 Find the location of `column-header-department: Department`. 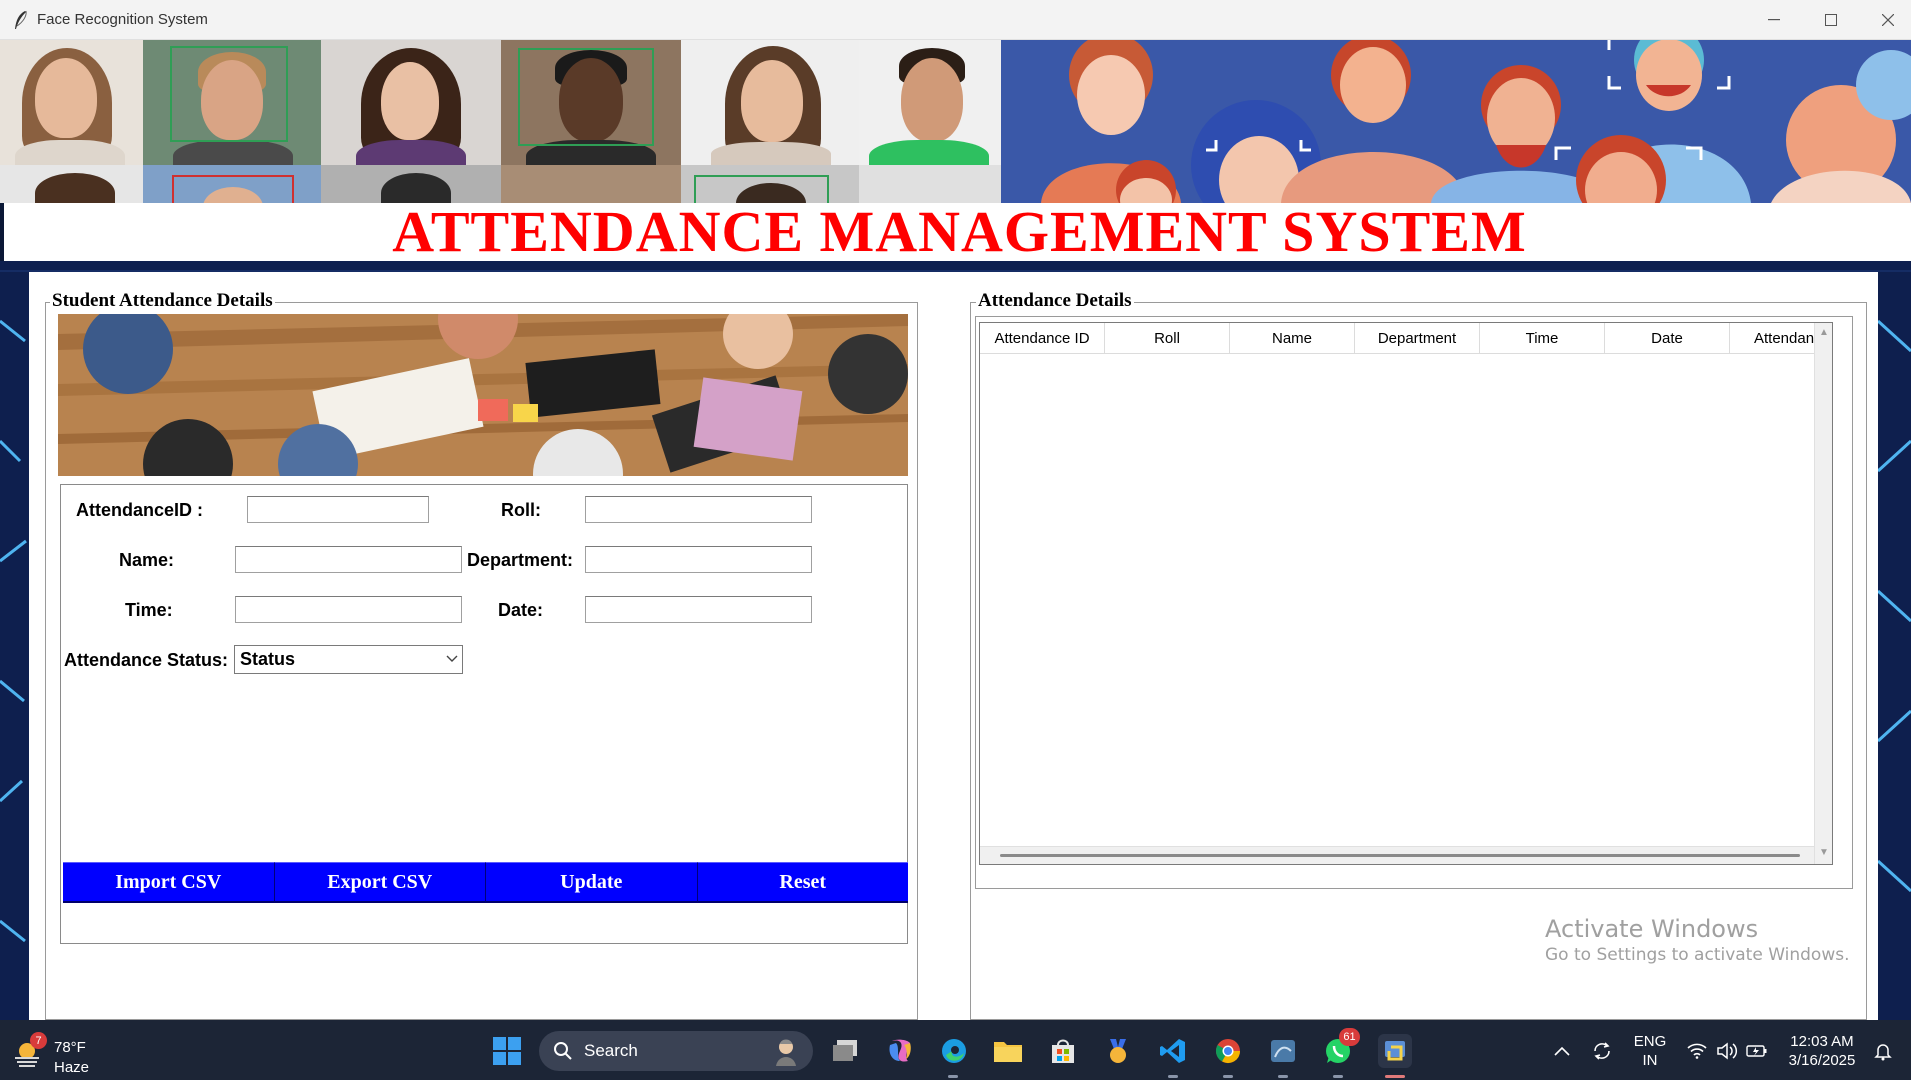

column-header-department: Department is located at coordinates (1417, 338).